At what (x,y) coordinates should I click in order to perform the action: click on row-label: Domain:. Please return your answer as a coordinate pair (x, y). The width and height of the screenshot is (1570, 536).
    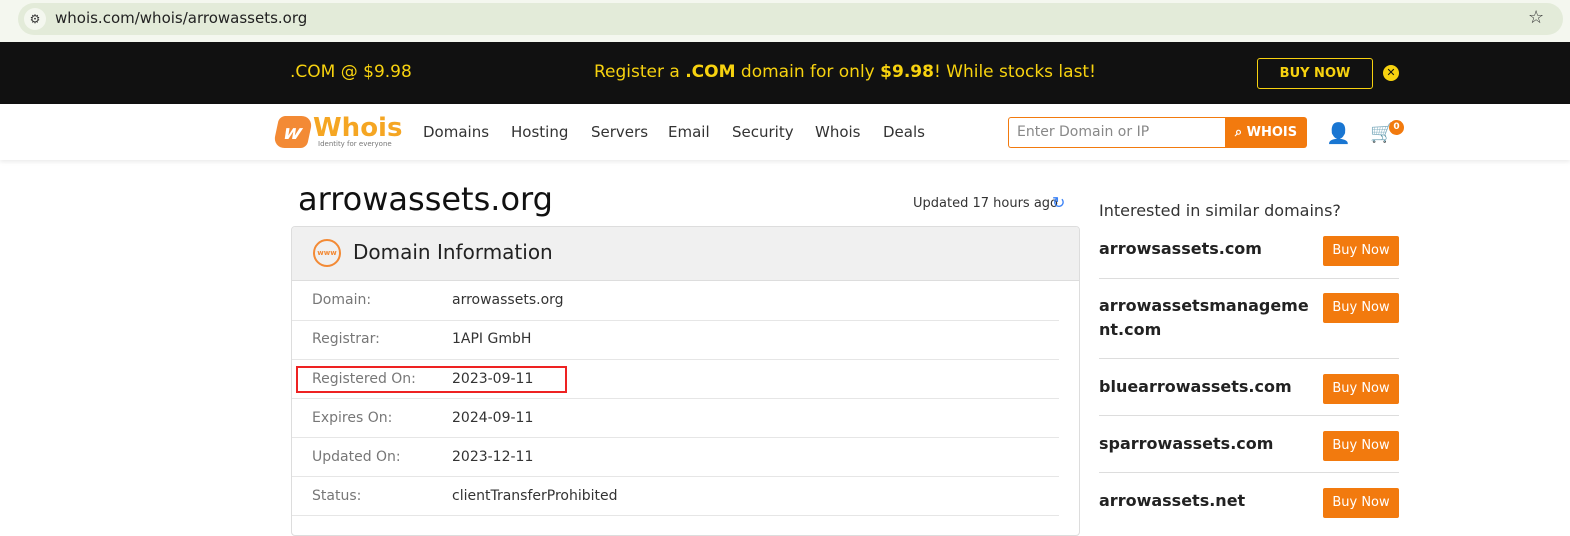
    Looking at the image, I should click on (342, 300).